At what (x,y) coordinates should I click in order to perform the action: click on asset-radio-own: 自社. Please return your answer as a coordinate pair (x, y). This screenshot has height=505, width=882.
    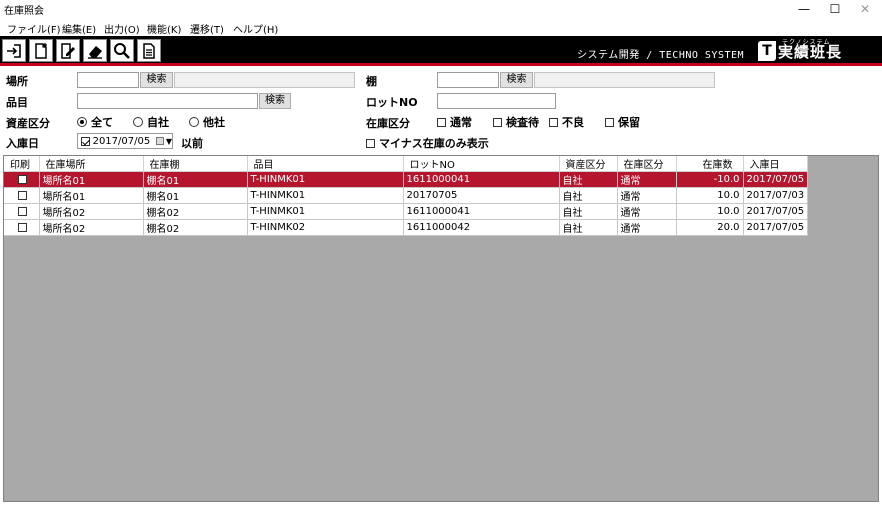
    Looking at the image, I should click on (151, 122).